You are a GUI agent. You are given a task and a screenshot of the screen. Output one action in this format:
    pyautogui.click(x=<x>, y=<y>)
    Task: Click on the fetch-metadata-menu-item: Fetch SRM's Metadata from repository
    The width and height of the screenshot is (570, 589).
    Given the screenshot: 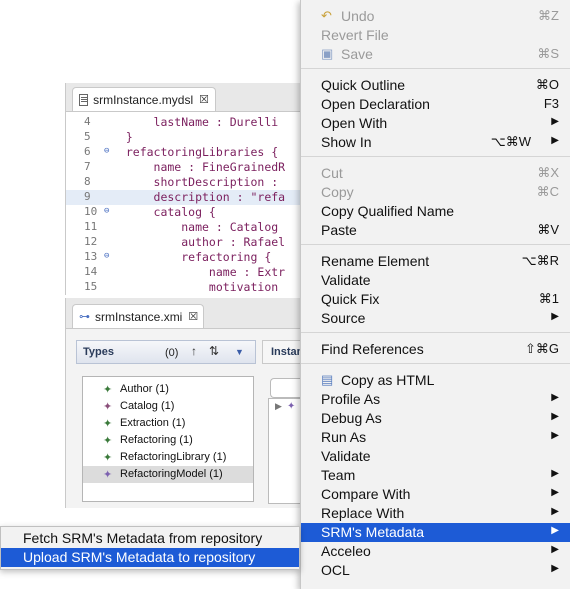 What is the action you would take?
    pyautogui.click(x=150, y=538)
    